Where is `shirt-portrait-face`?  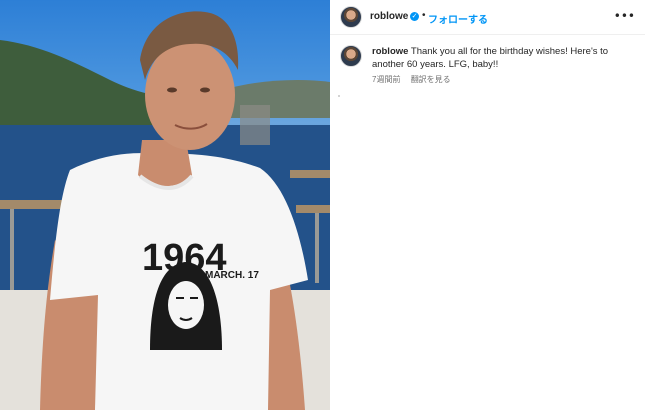 shirt-portrait-face is located at coordinates (186, 305).